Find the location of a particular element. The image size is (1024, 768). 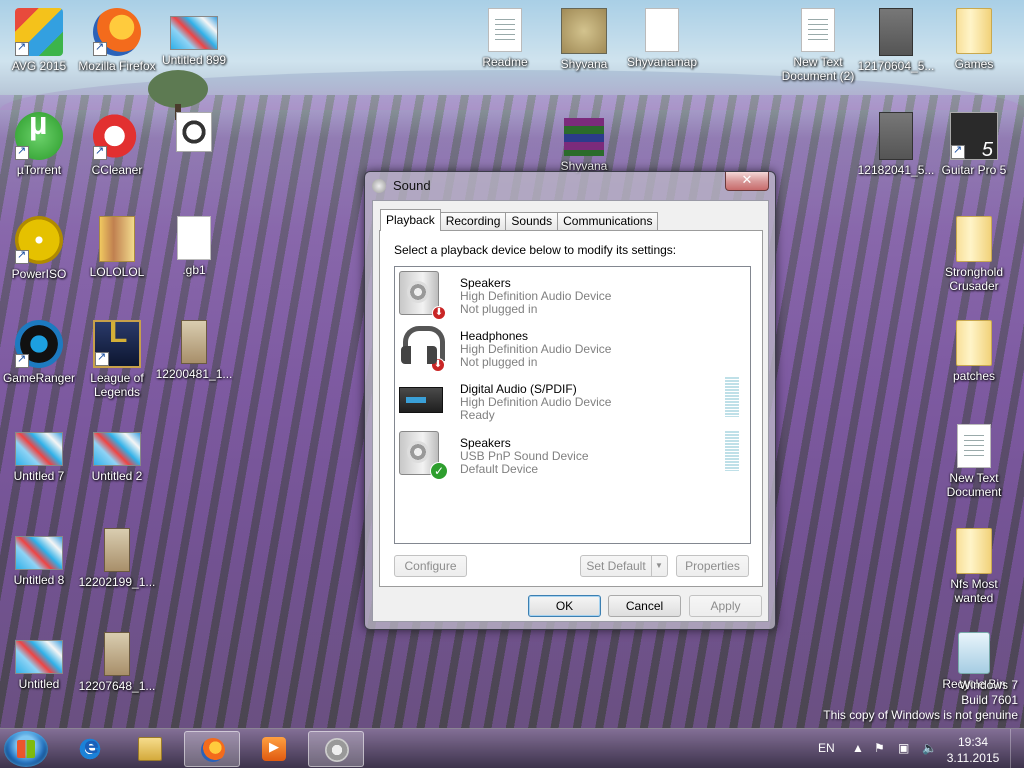

desktop-icon: µTorrent is located at coordinates (39, 144).